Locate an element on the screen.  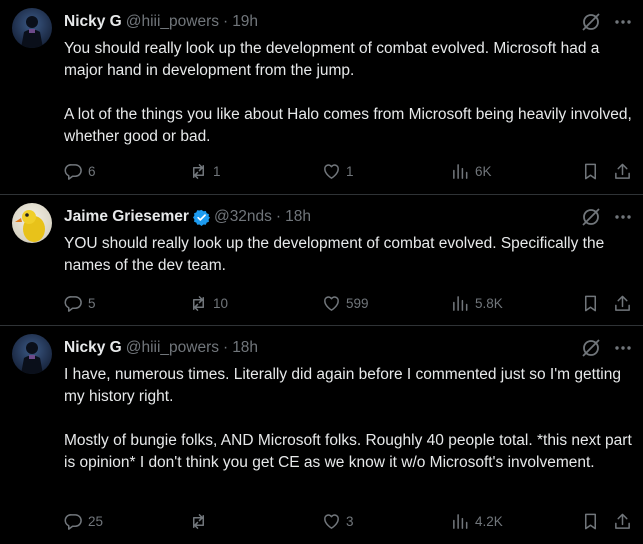
like-button: 3 is located at coordinates (338, 521).